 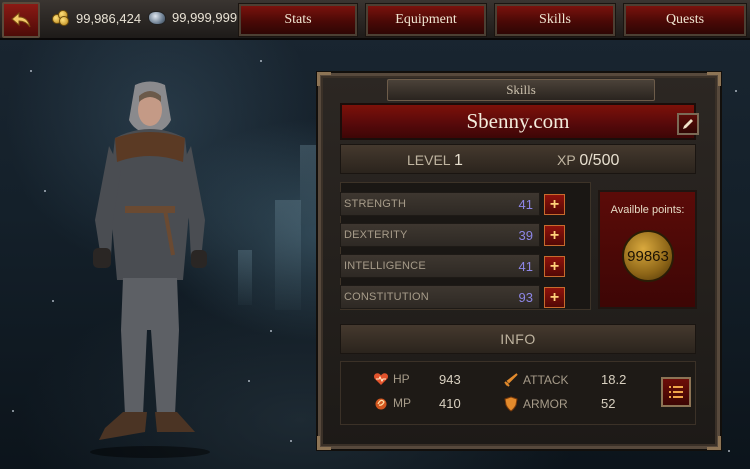 What do you see at coordinates (426, 20) in the screenshot?
I see `tab-equipment: Equipment` at bounding box center [426, 20].